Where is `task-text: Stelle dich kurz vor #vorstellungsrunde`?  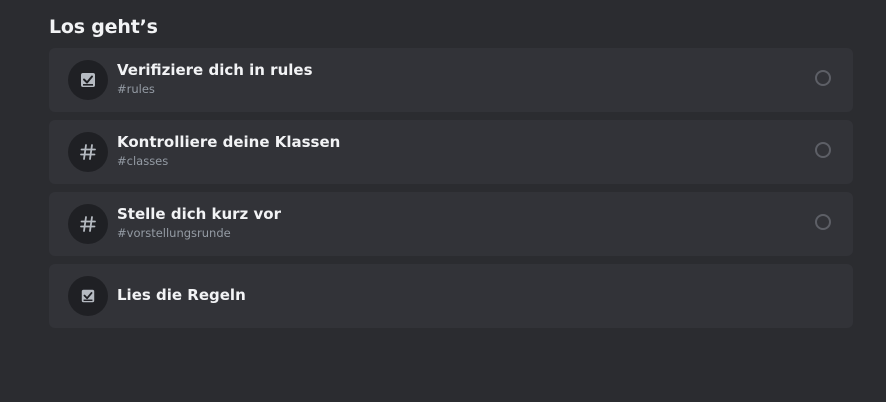 task-text: Stelle dich kurz vor #vorstellungsrunde is located at coordinates (199, 222).